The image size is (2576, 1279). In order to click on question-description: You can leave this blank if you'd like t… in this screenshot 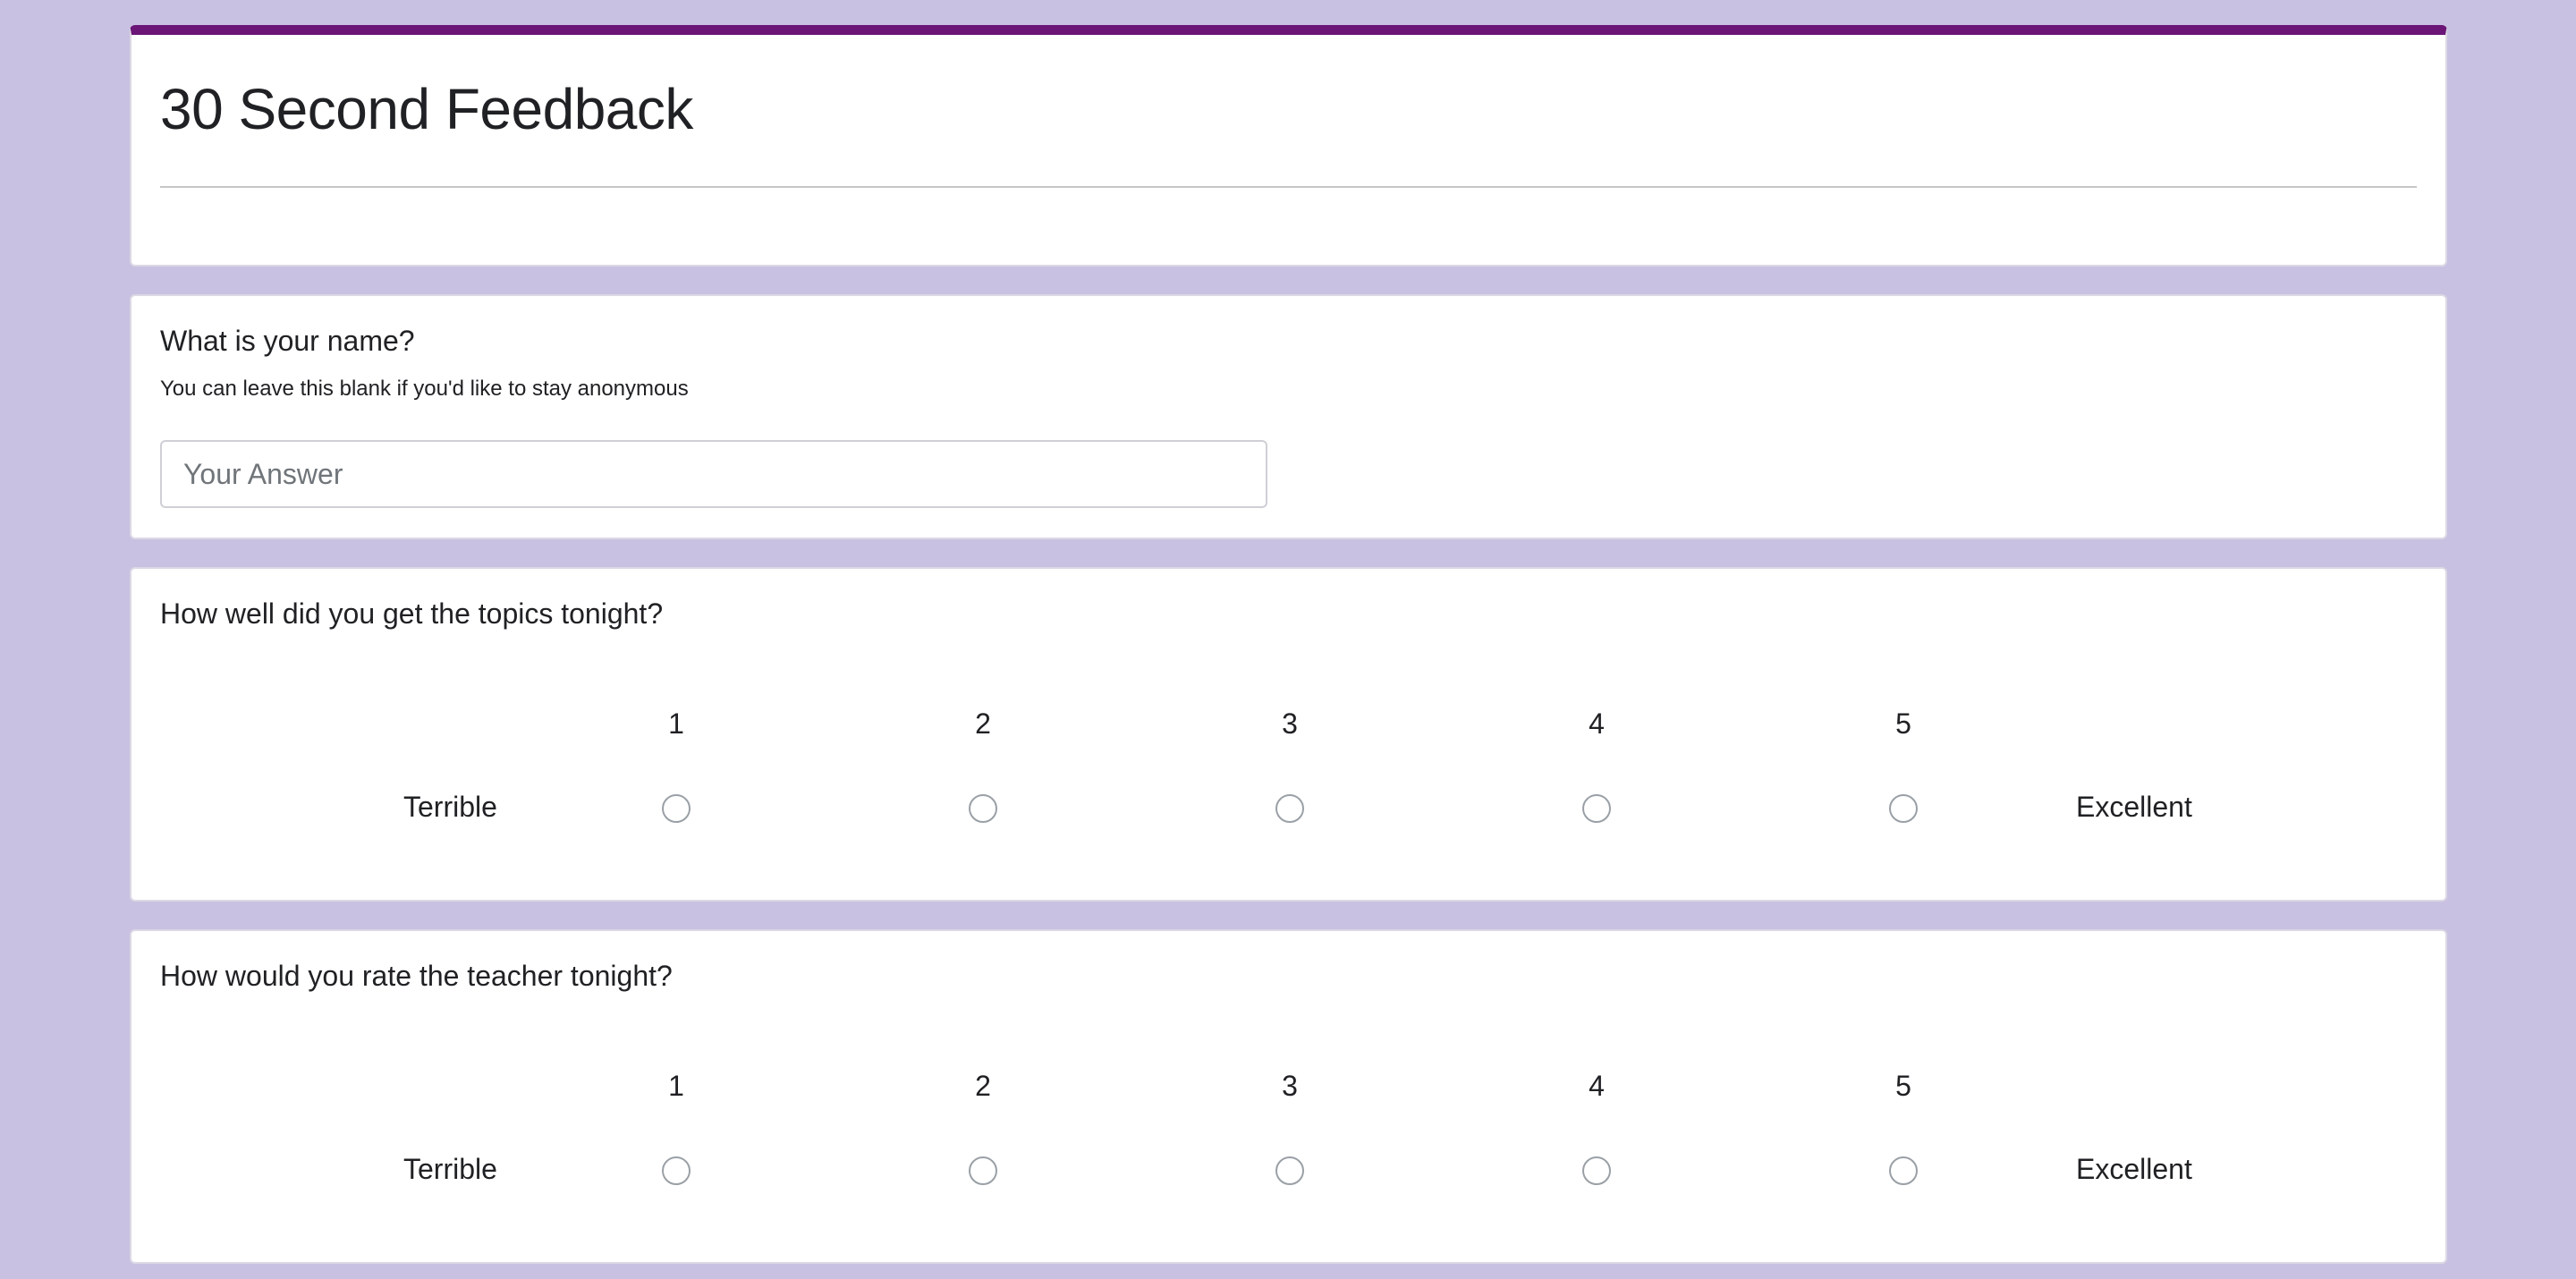, I will do `click(424, 389)`.